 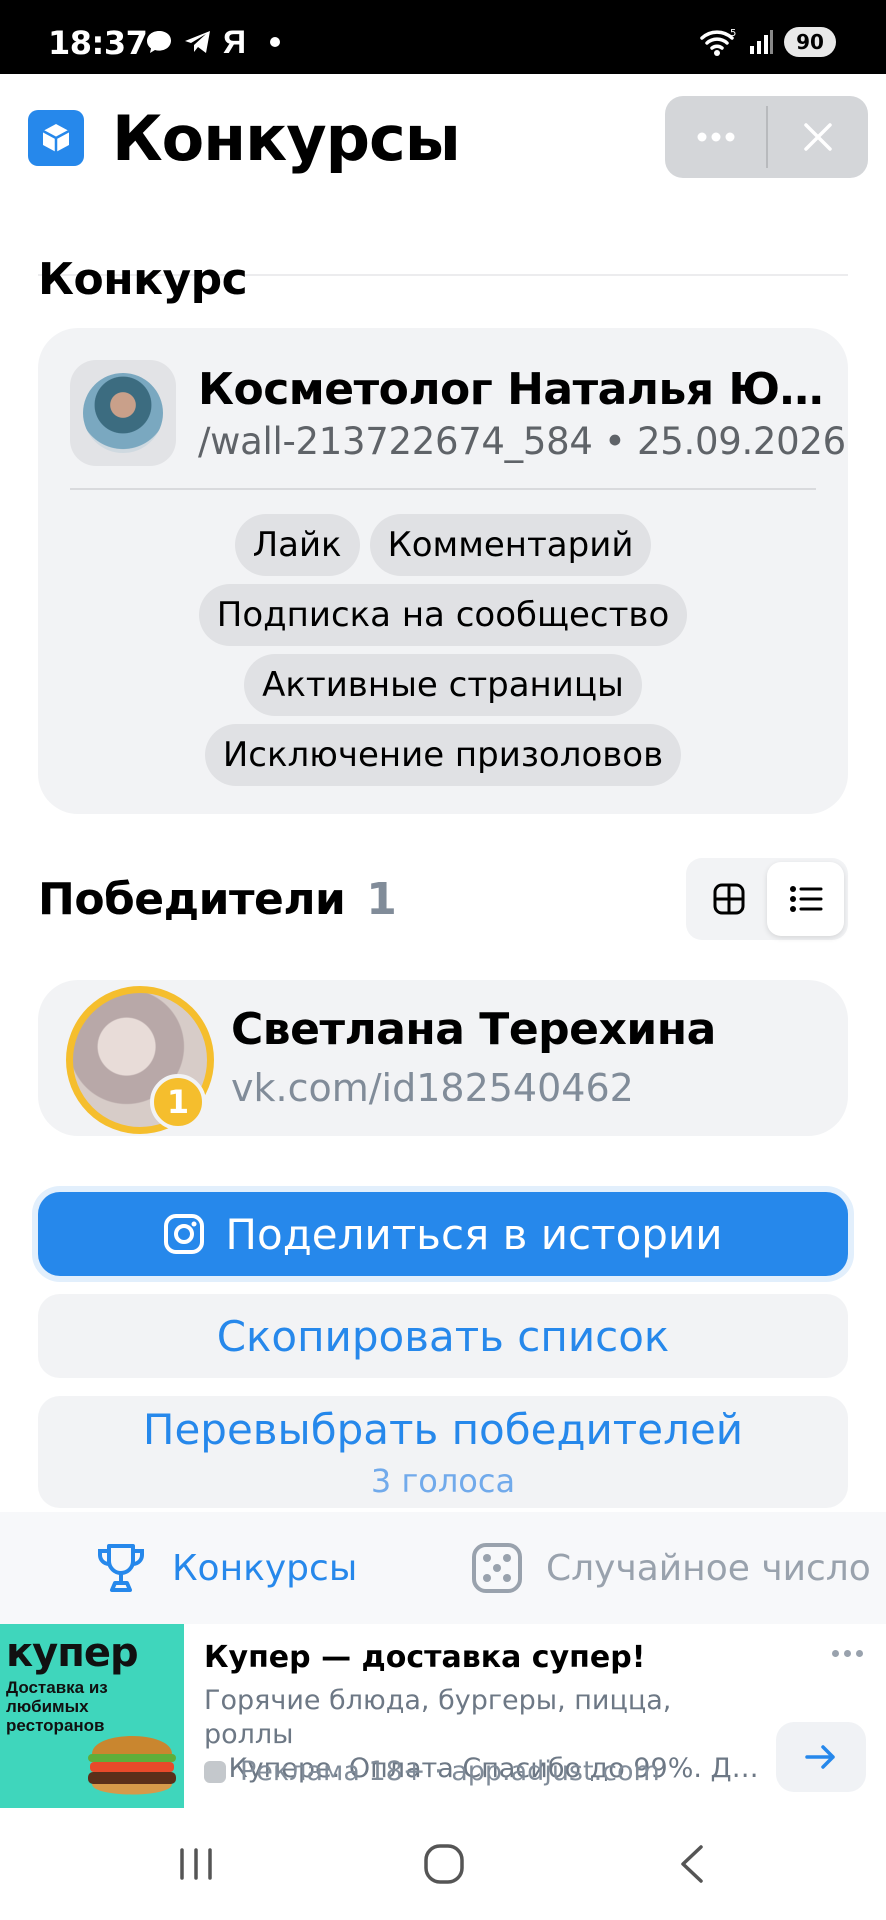 I want to click on condition-chip-active-pages: Активные страницы, so click(x=443, y=685).